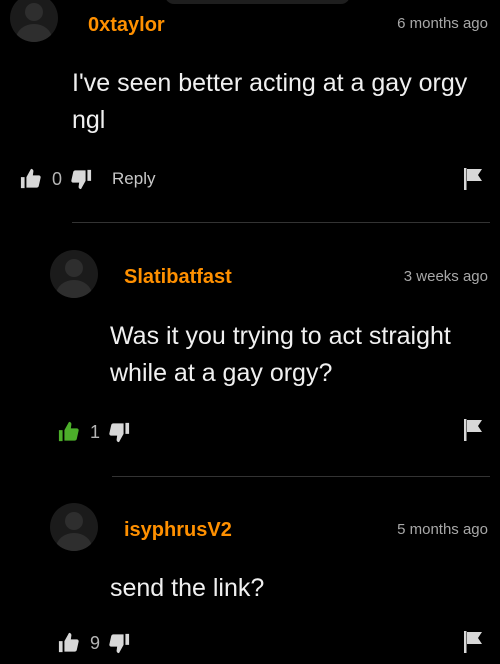 This screenshot has height=664, width=500. I want to click on like-count: 0, so click(57, 178).